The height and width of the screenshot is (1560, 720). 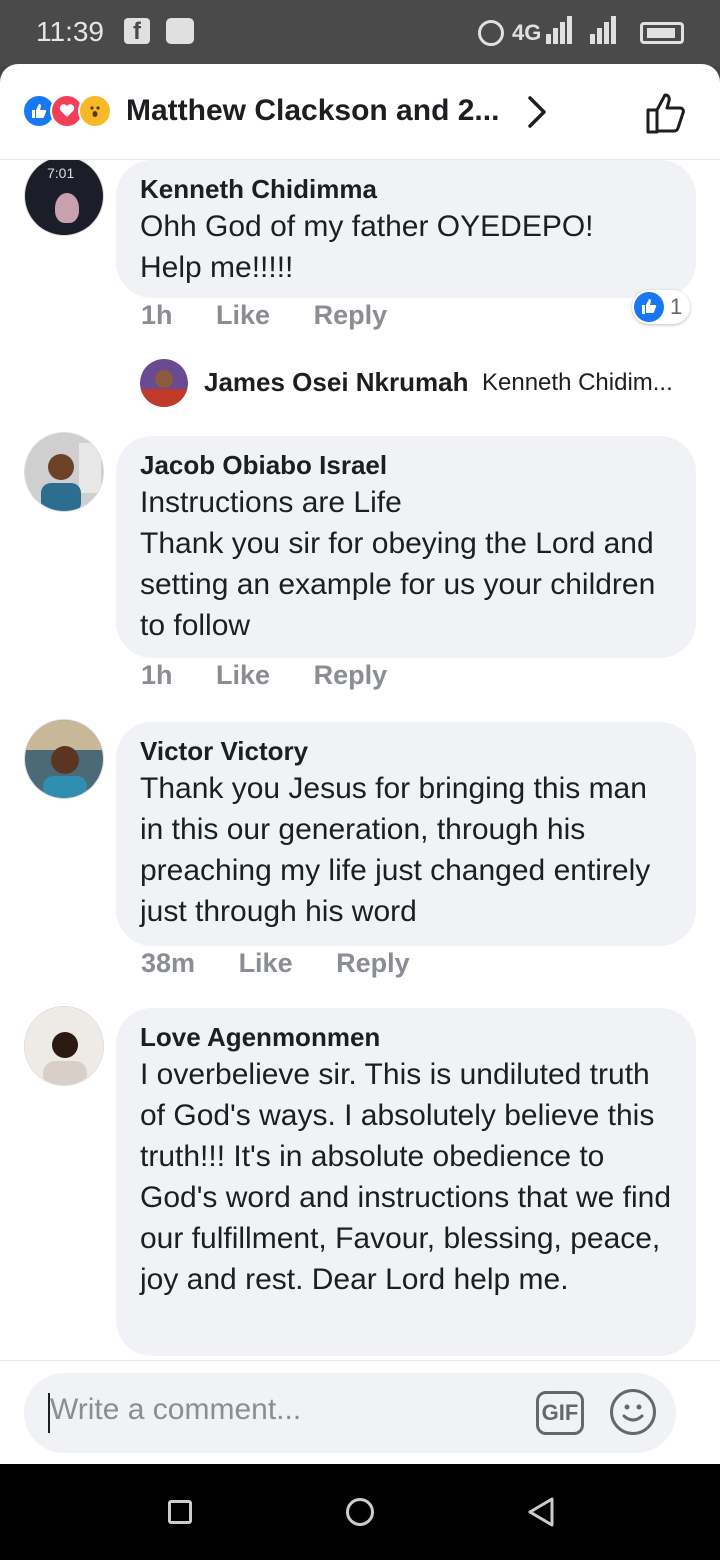 What do you see at coordinates (537, 114) in the screenshot?
I see `chevron-right-icon` at bounding box center [537, 114].